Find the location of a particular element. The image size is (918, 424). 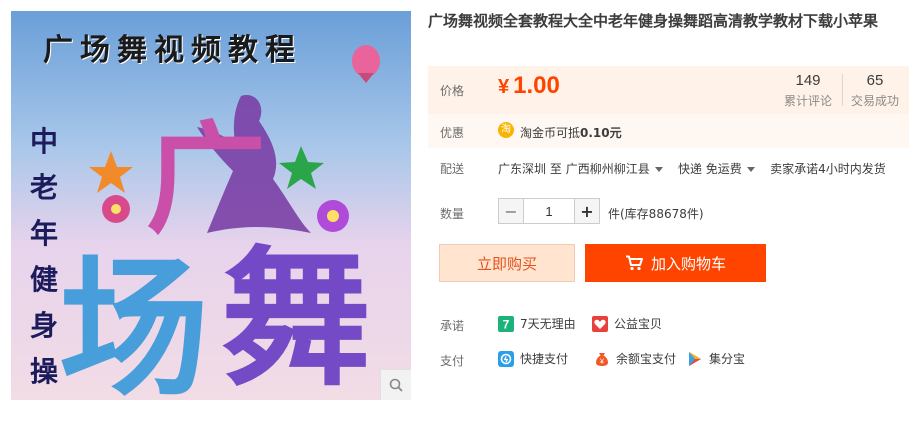

reviews-count: 149 is located at coordinates (808, 80).